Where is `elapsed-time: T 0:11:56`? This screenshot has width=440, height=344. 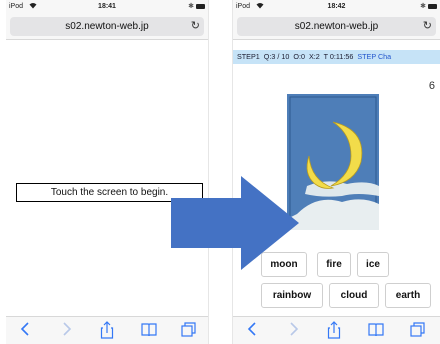 elapsed-time: T 0:11:56 is located at coordinates (338, 56).